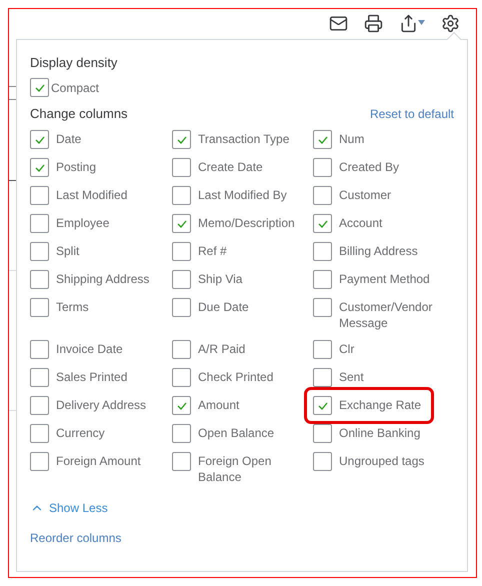 The width and height of the screenshot is (482, 586). Describe the element at coordinates (378, 251) in the screenshot. I see `column-label: Billing Address` at that location.